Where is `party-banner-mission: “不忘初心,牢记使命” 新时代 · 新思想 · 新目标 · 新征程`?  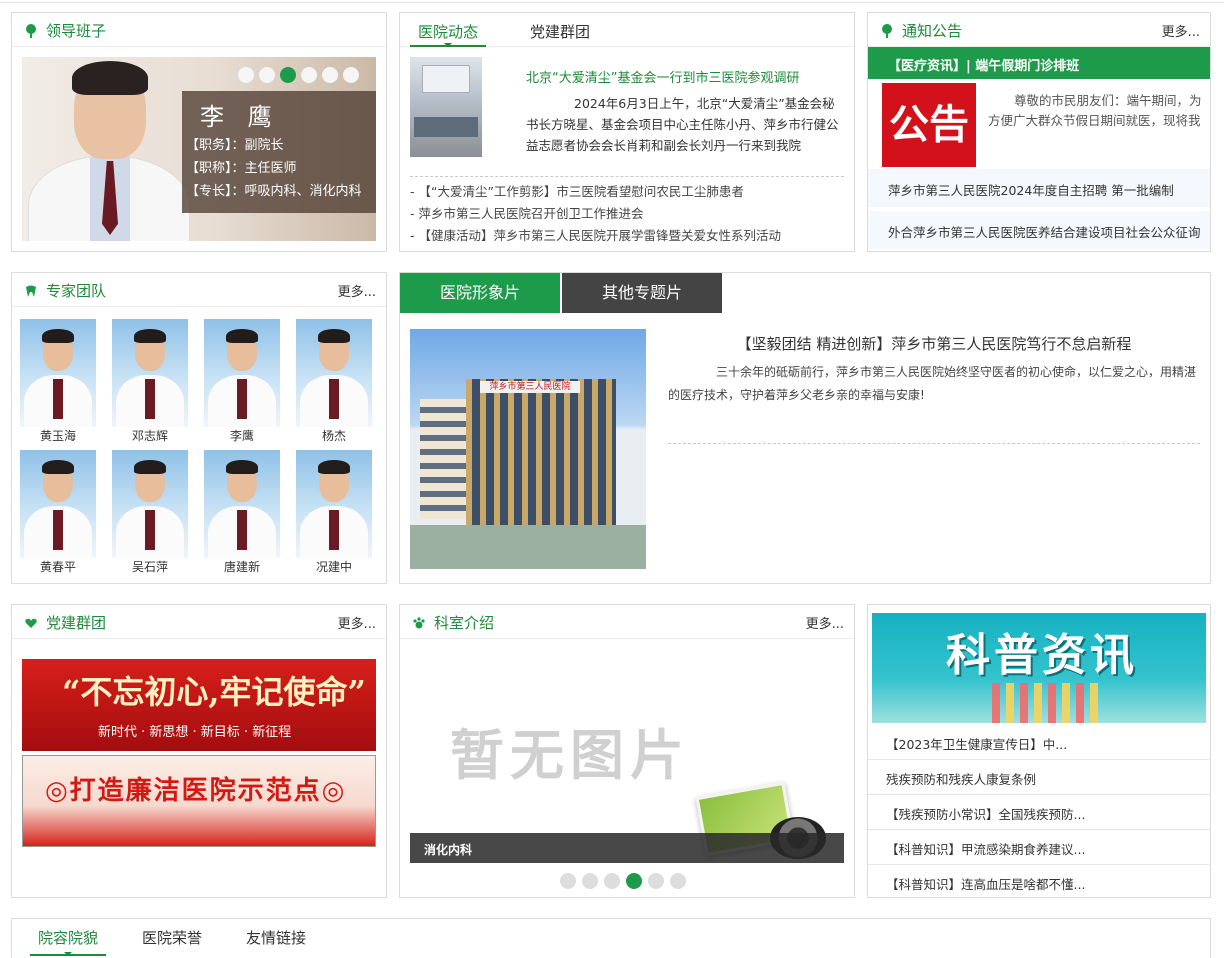 party-banner-mission: “不忘初心,牢记使命” 新时代 · 新思想 · 新目标 · 新征程 is located at coordinates (199, 705).